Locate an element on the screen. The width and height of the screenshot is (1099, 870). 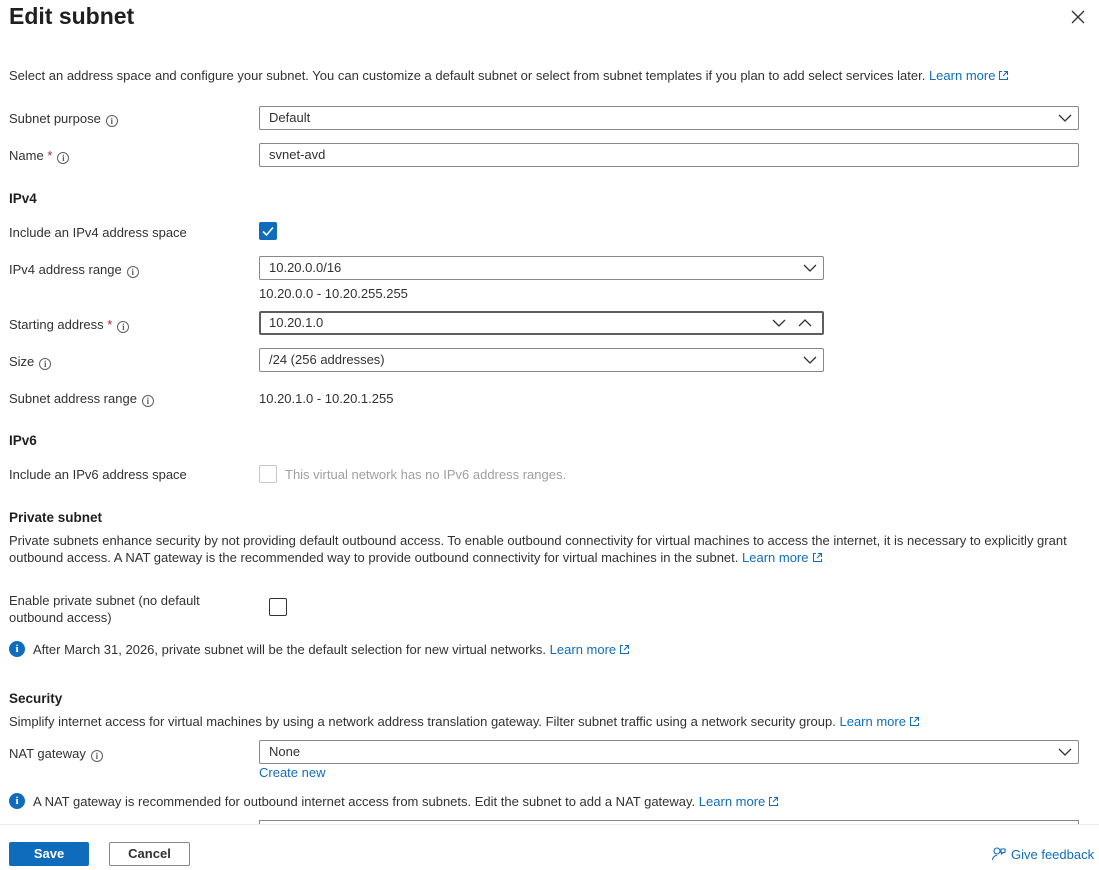
subnet-address-range-label: Subnet address range i is located at coordinates (81, 399).